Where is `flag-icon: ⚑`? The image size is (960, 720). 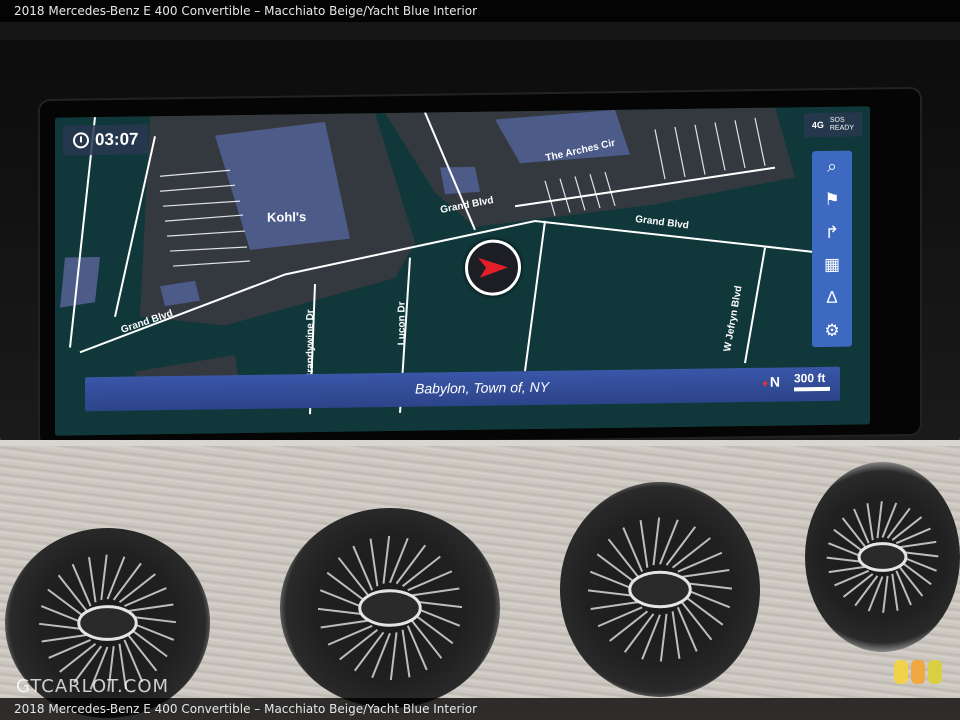
flag-icon: ⚑ is located at coordinates (832, 200).